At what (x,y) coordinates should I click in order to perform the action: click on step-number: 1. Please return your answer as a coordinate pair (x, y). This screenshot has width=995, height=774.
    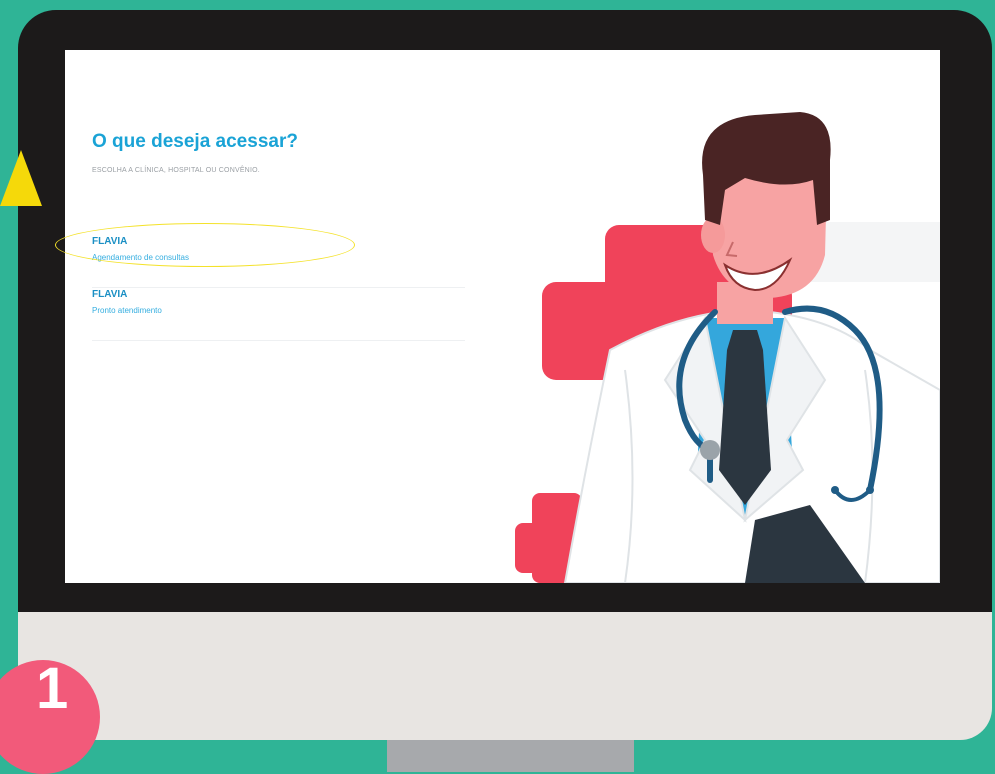
    Looking at the image, I should click on (52, 688).